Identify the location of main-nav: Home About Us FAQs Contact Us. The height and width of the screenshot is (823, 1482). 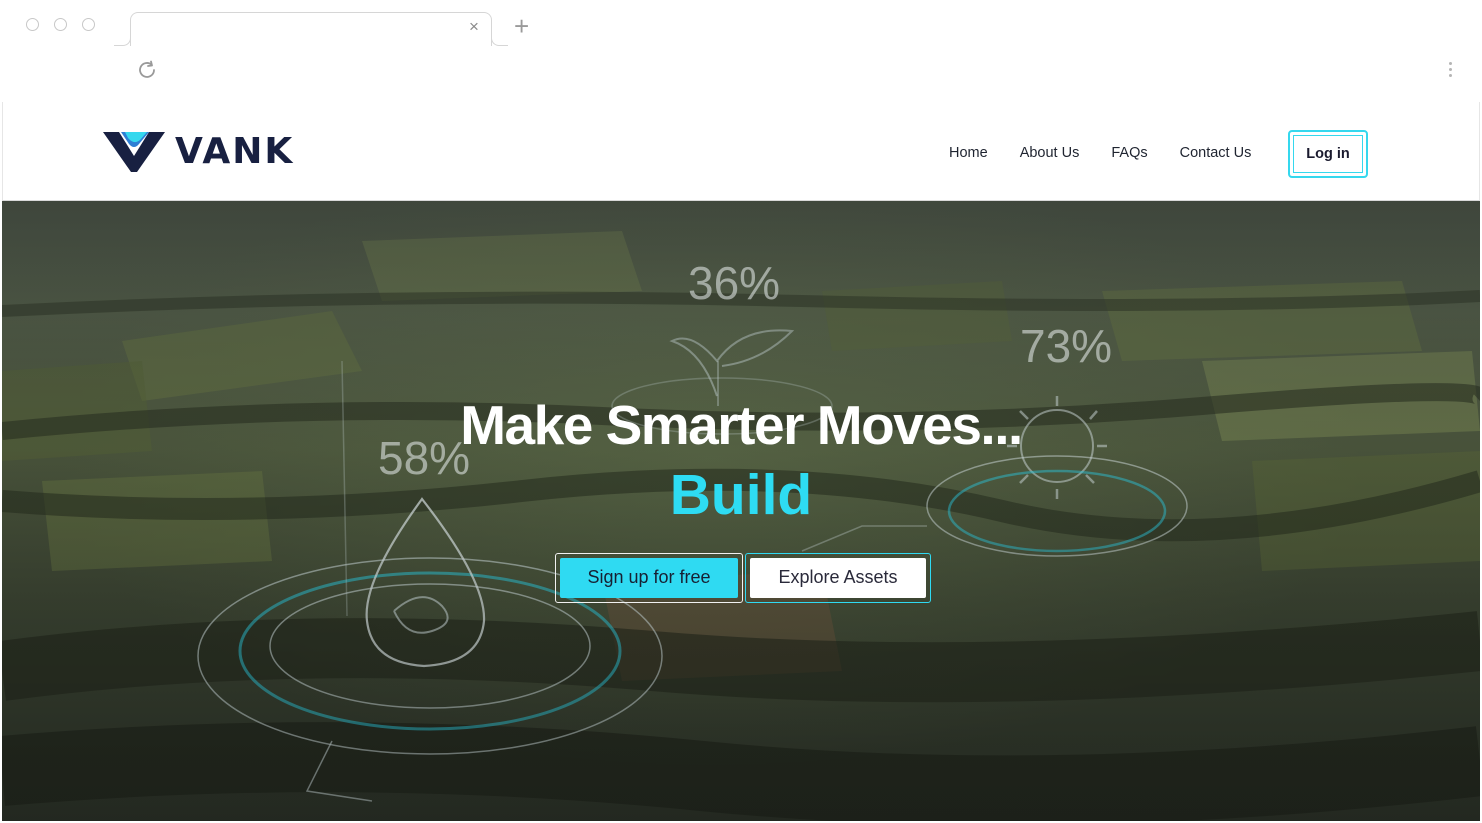
(1116, 153).